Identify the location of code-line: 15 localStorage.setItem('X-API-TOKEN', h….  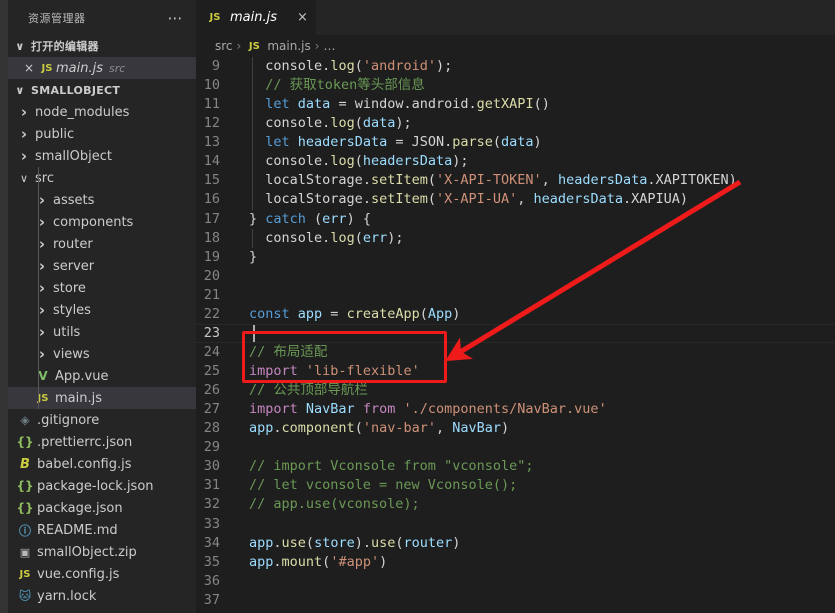
(515, 181).